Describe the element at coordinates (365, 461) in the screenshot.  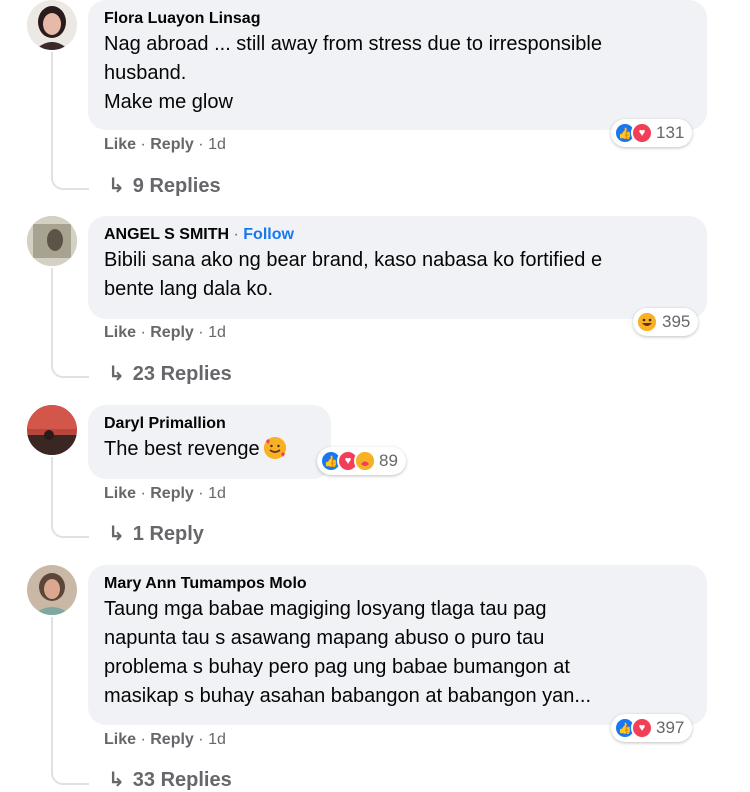
I see `care-icon` at that location.